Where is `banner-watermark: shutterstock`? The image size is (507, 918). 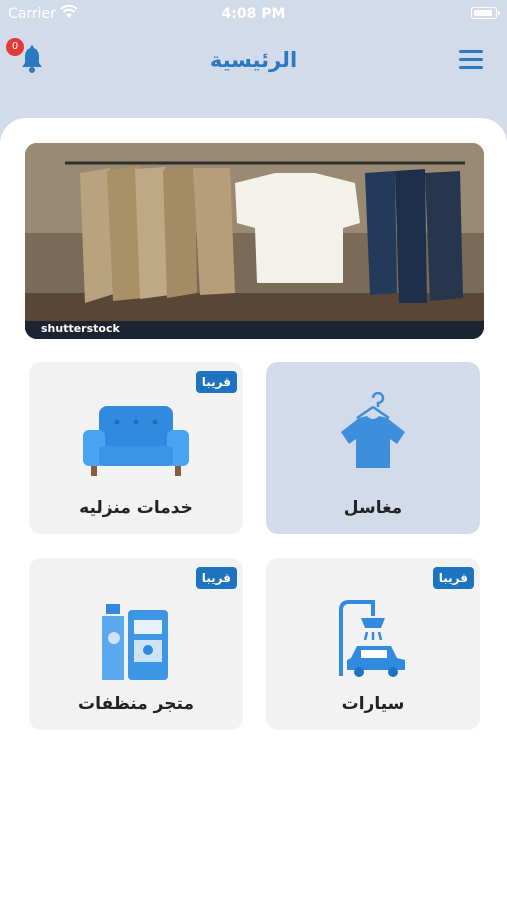 banner-watermark: shutterstock is located at coordinates (80, 328).